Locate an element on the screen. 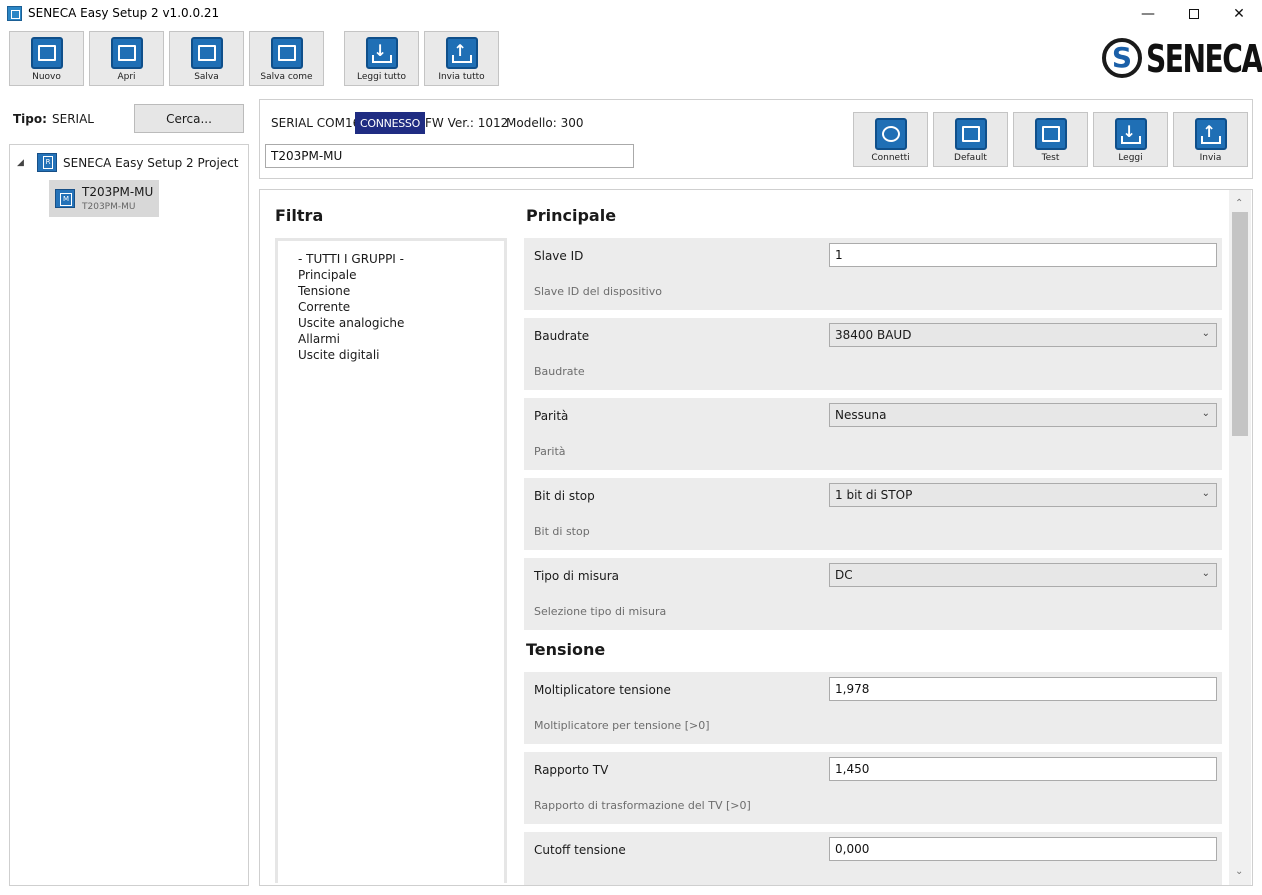  param-label: Tipo di misura is located at coordinates (577, 576).